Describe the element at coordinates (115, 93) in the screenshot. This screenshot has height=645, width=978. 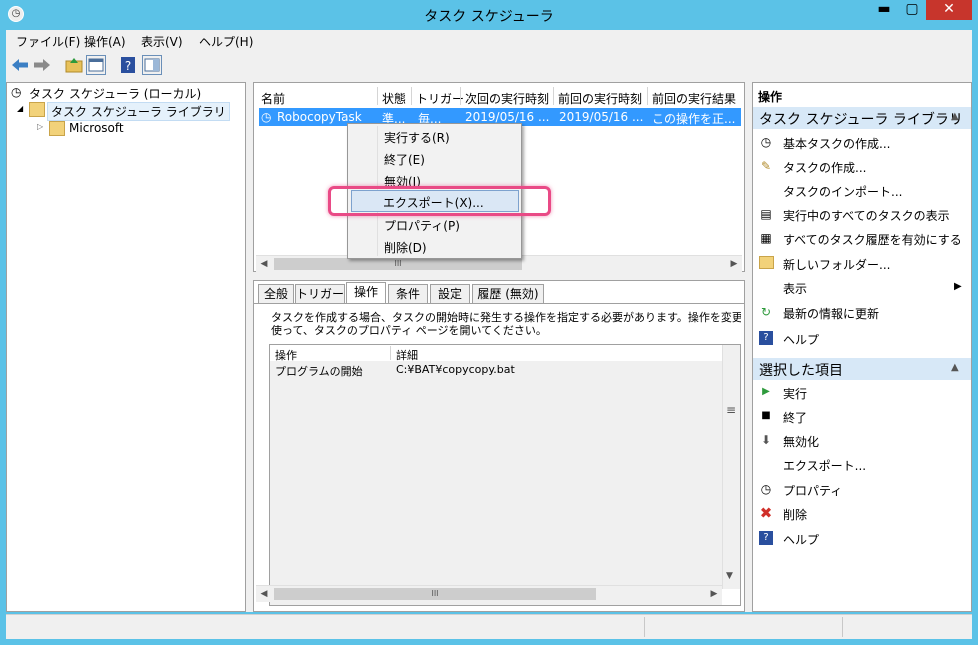
I see `tree-root: タスク スケジューラ (ローカル)` at that location.